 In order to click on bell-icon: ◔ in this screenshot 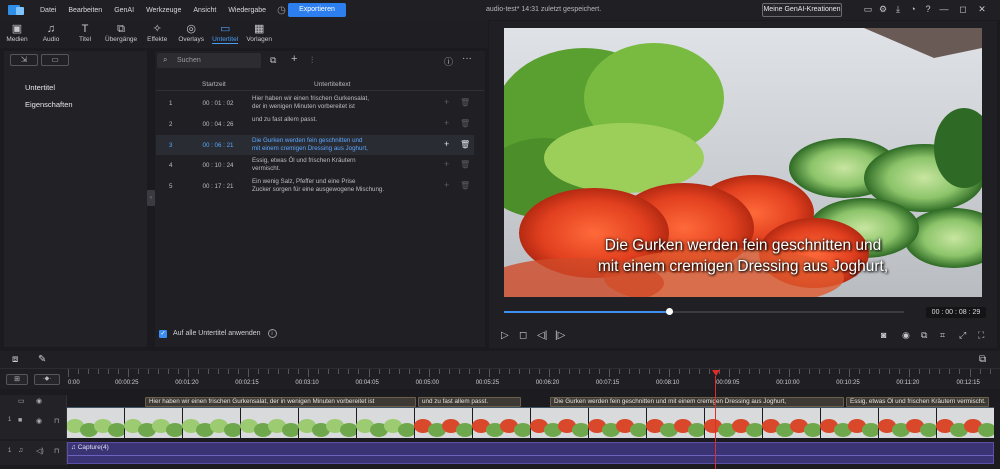, I will do `click(913, 9)`.